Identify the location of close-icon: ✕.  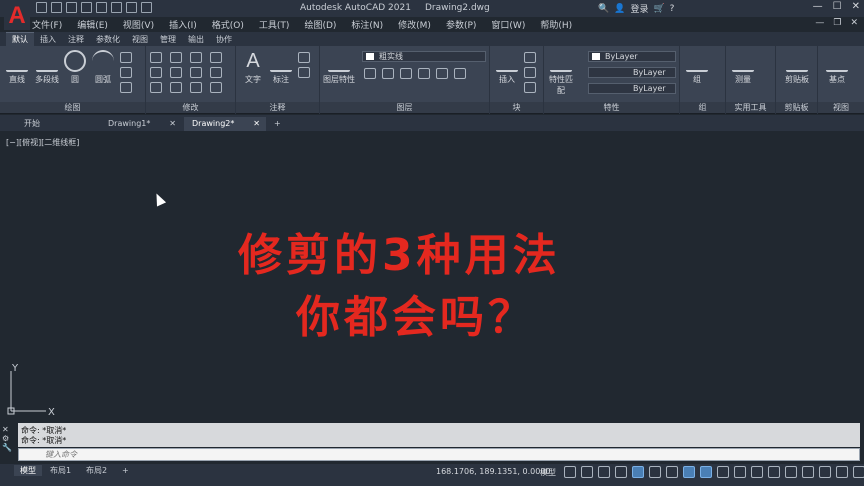
(856, 6).